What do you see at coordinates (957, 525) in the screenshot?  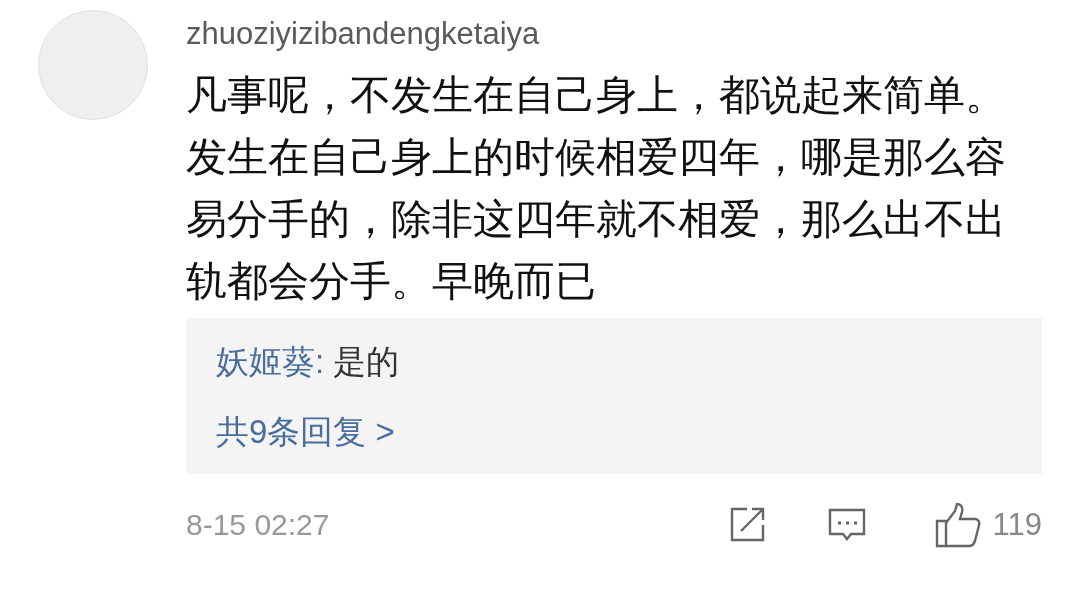 I see `thumbs-up-icon` at bounding box center [957, 525].